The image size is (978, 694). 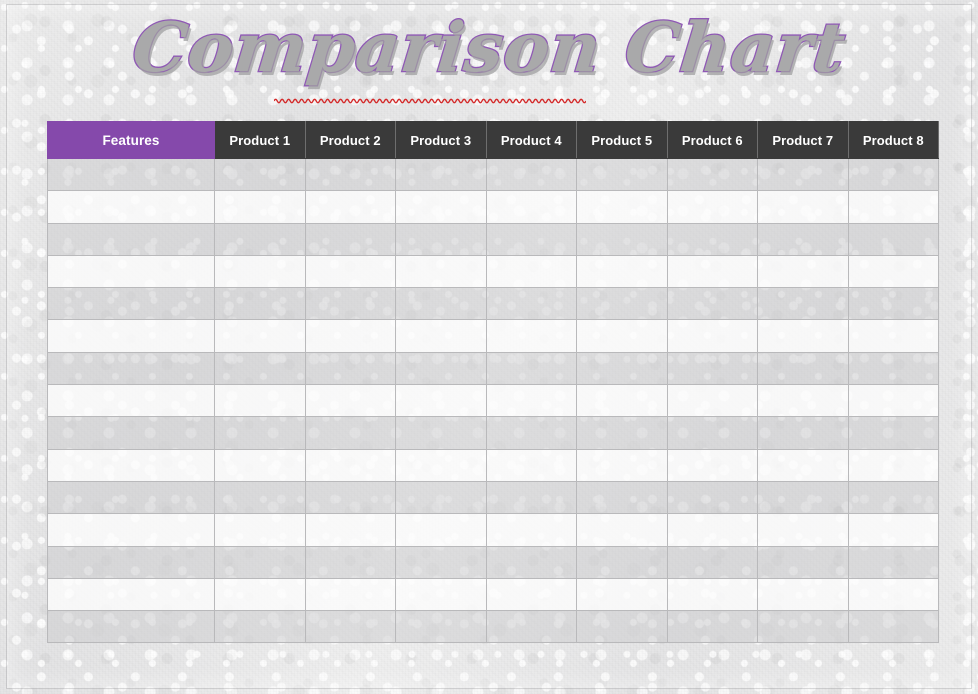 What do you see at coordinates (803, 140) in the screenshot?
I see `column-header-product-7: Product 7` at bounding box center [803, 140].